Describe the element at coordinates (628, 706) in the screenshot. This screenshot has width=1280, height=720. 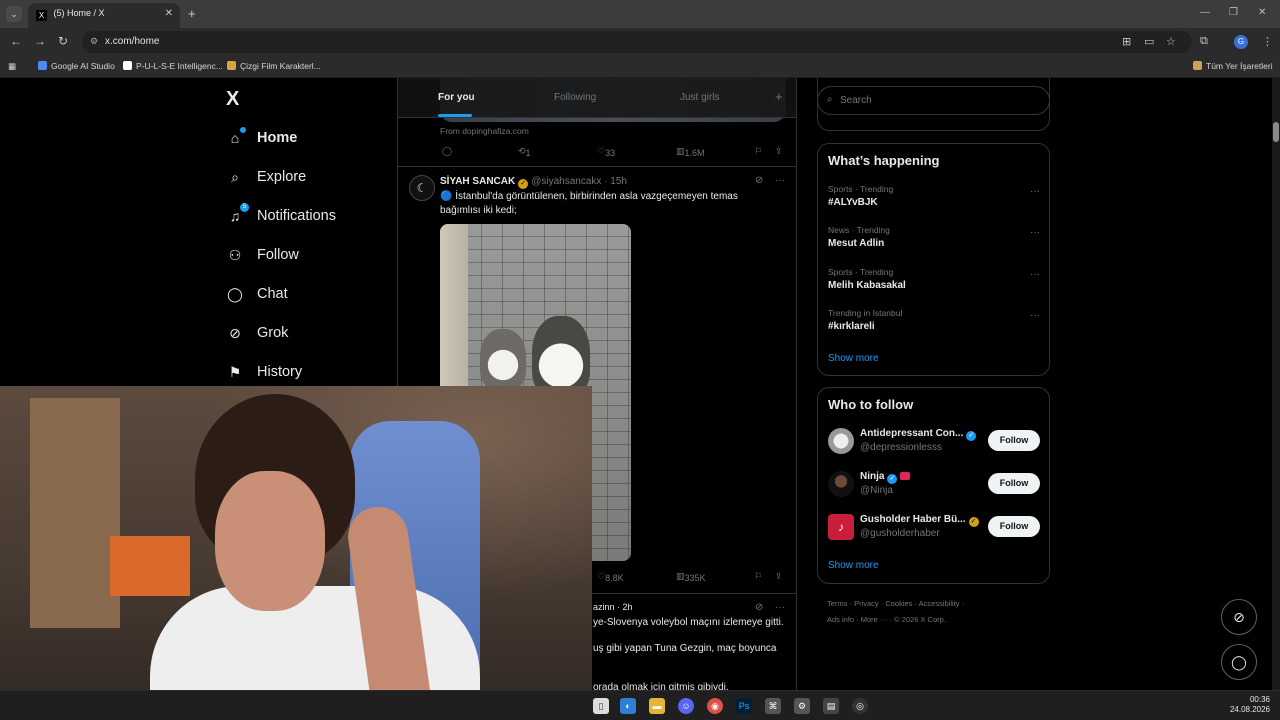
I see `copilot-icon: ◐` at that location.